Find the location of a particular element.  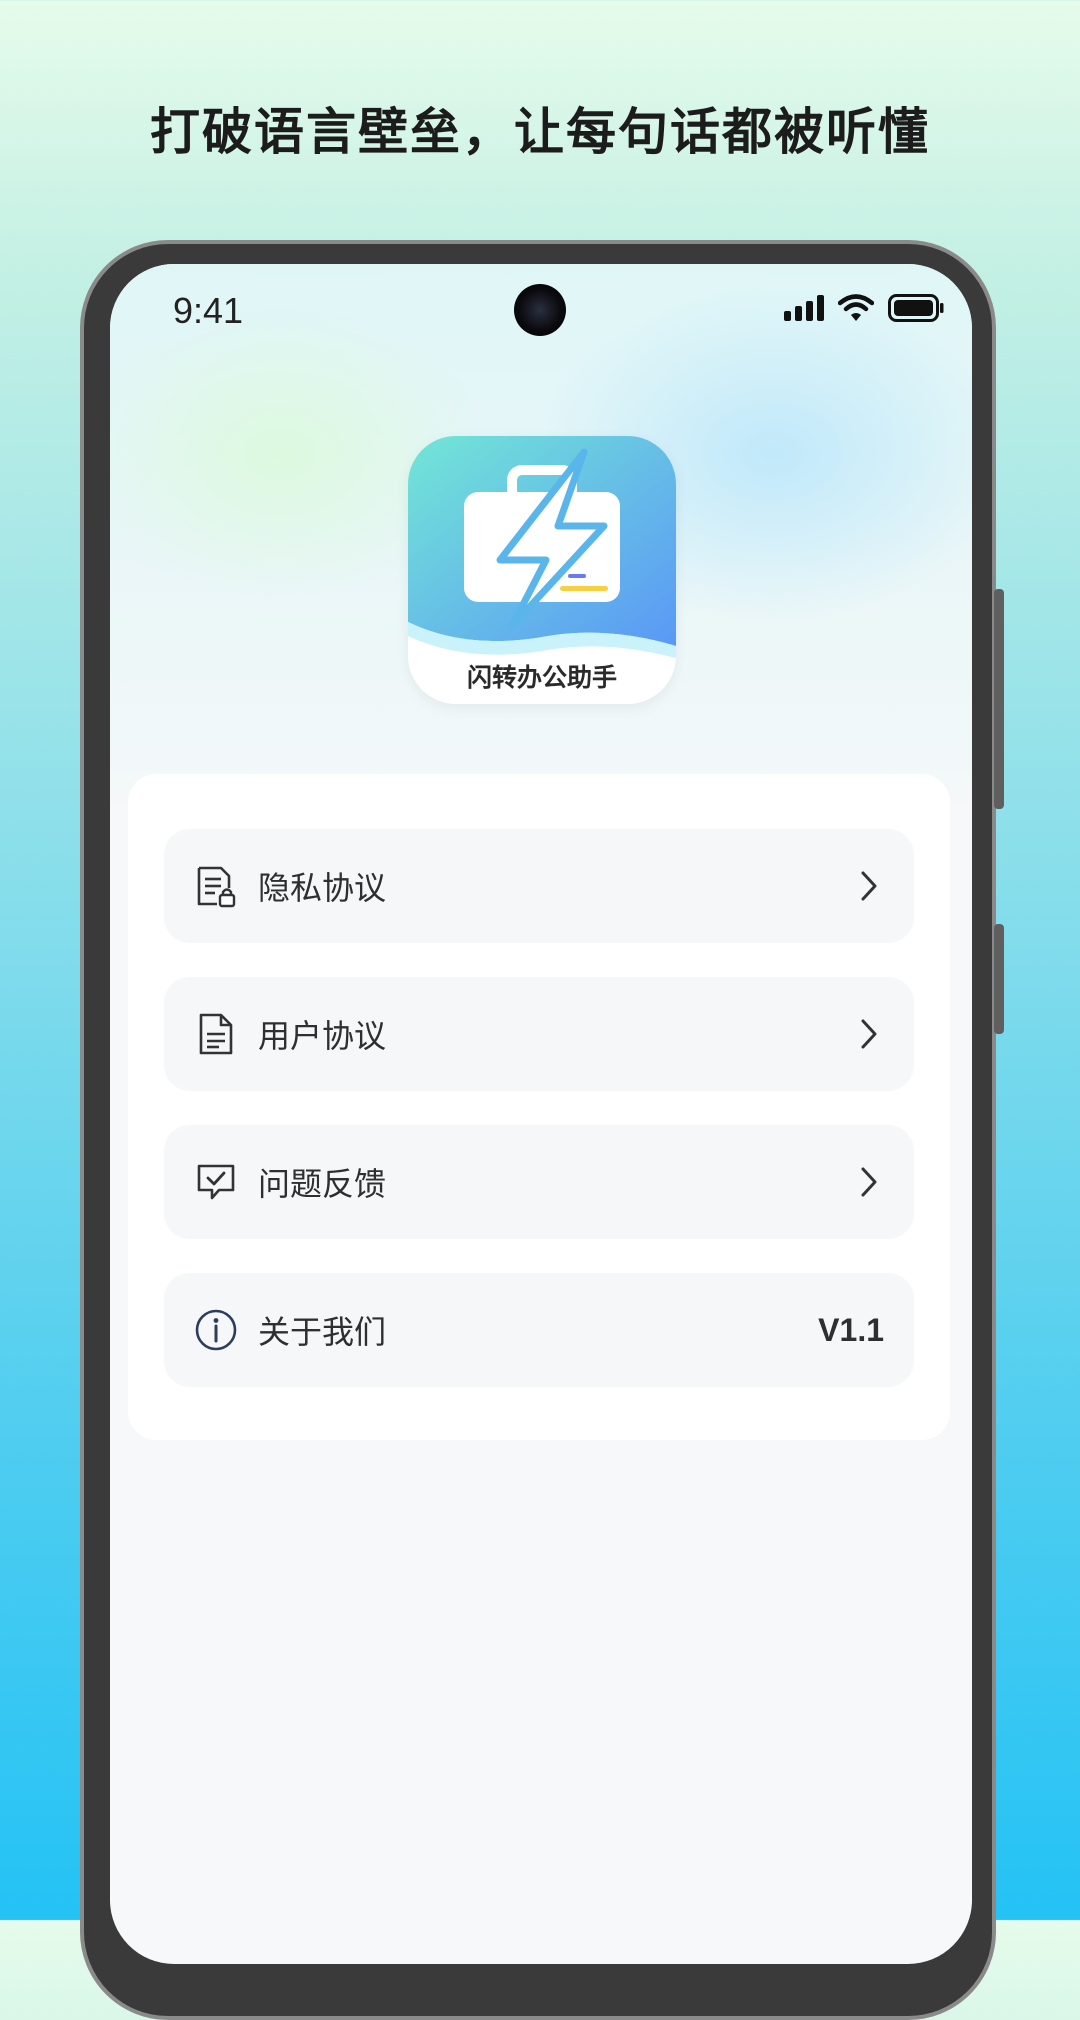

menu-item-label: 问题反馈 is located at coordinates (322, 1184).